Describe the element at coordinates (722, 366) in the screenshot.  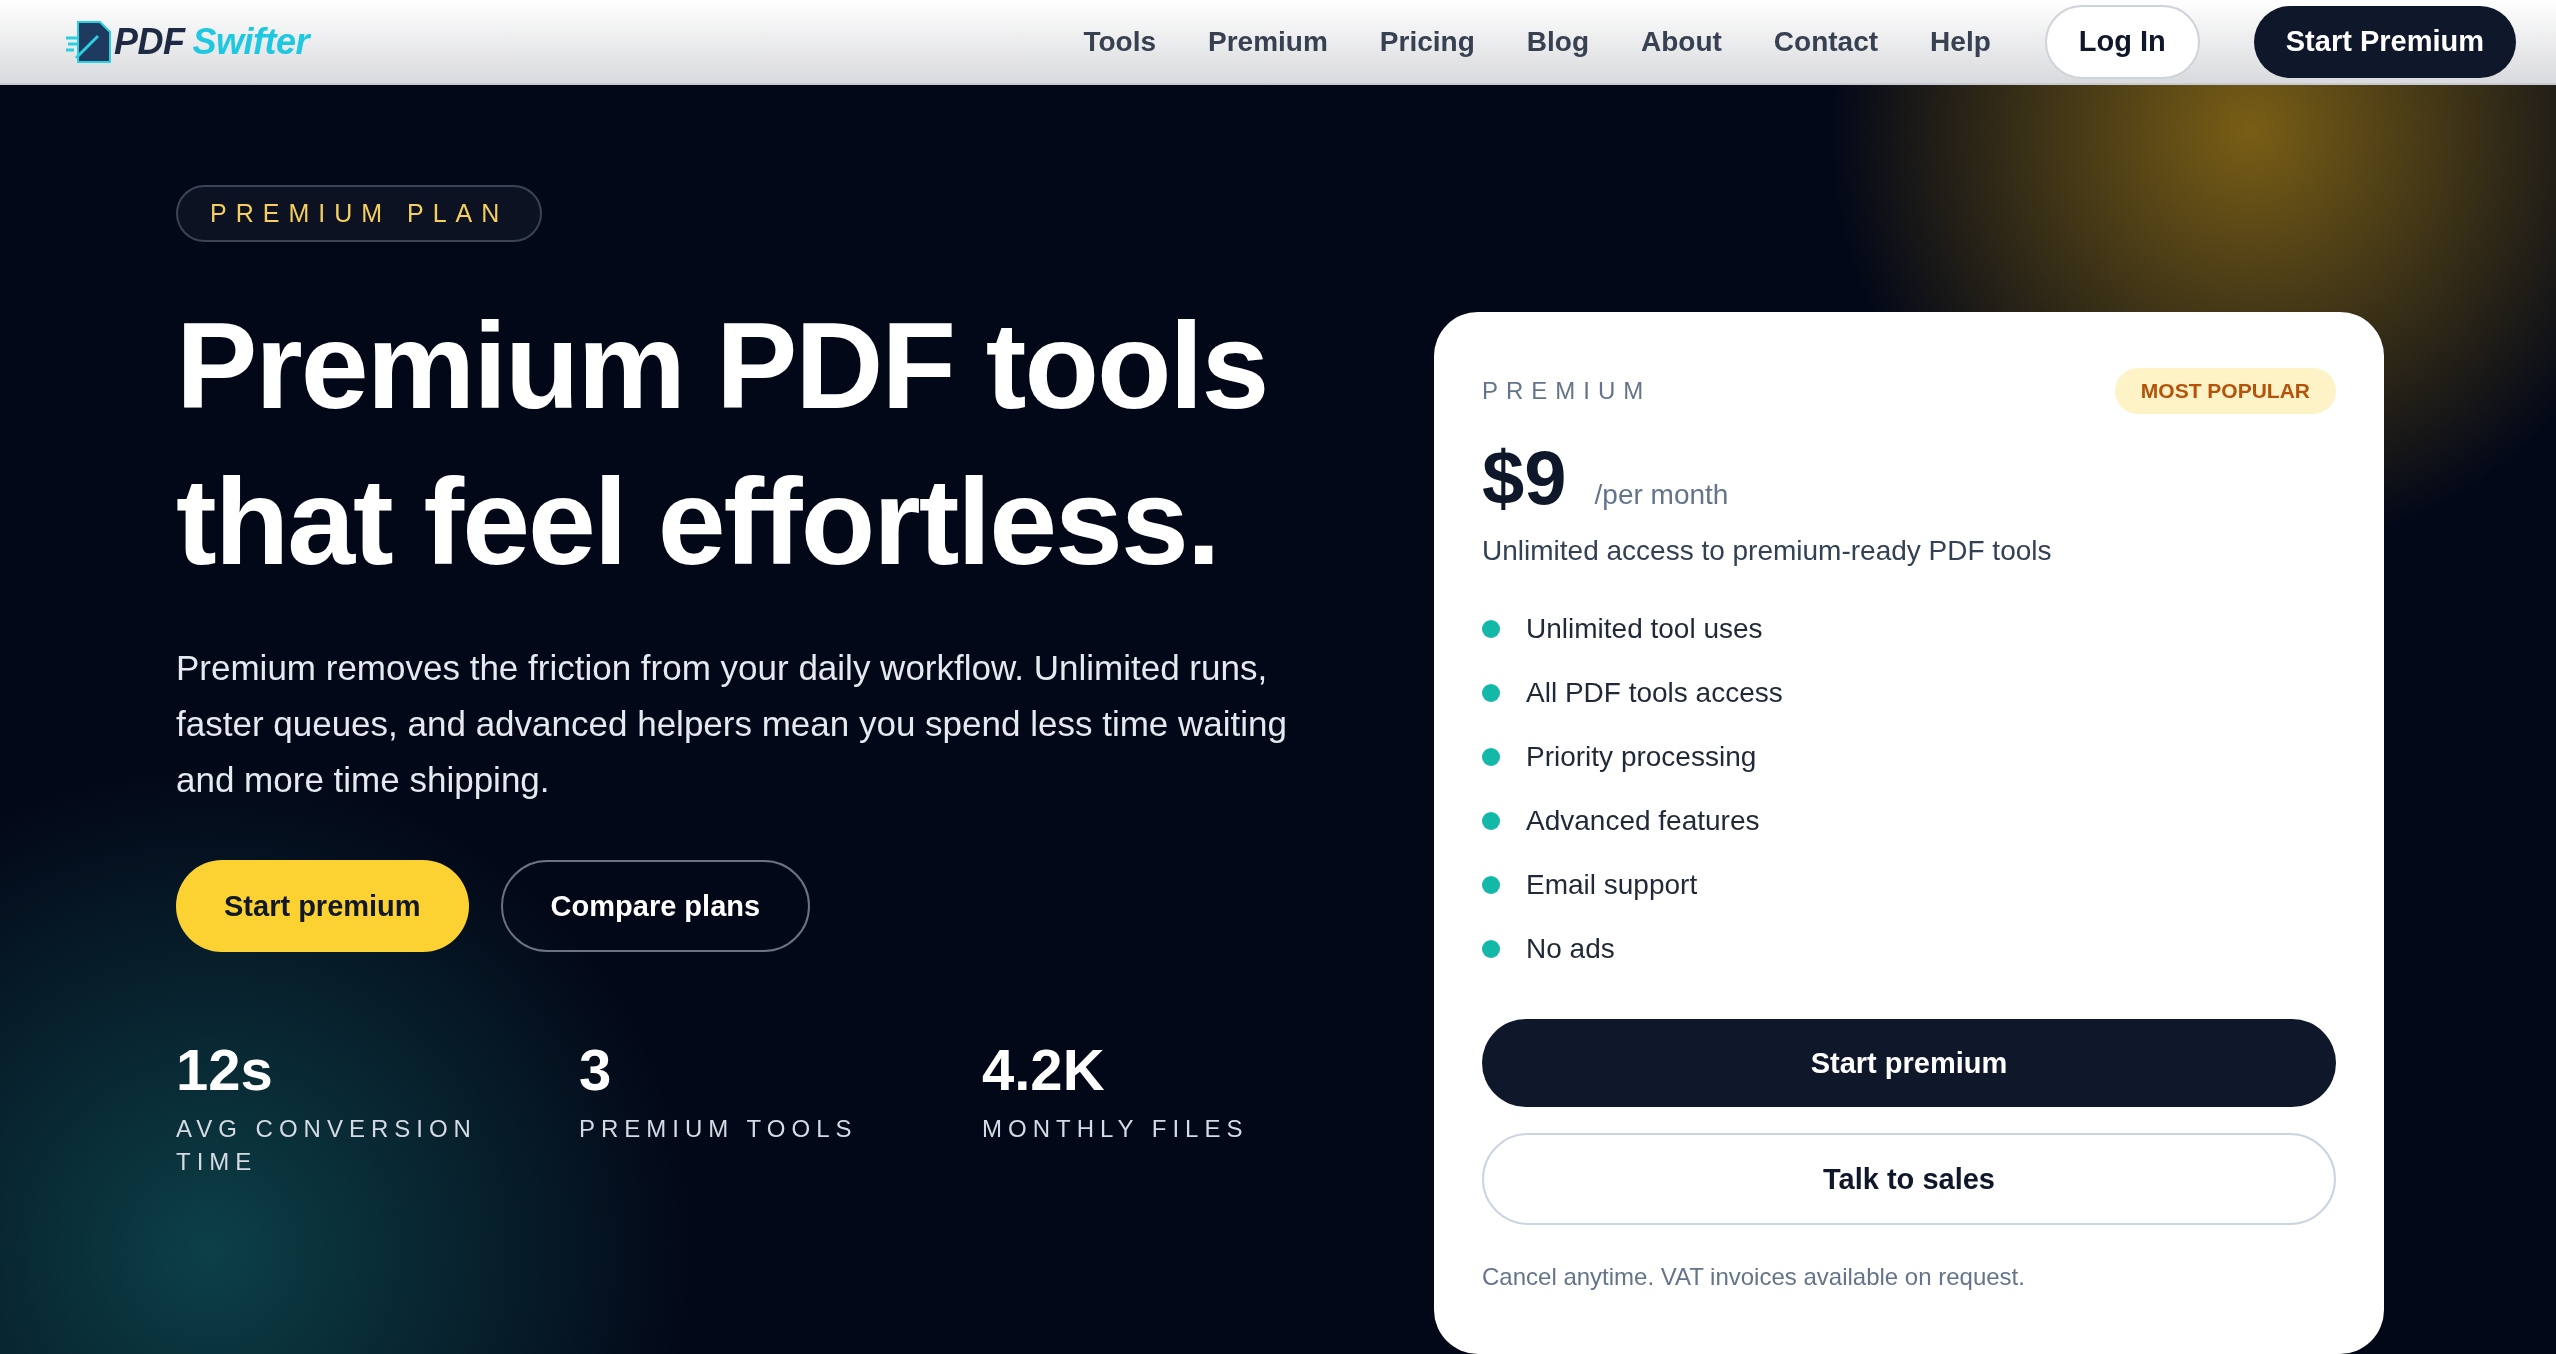
I see `hero-heading: Premium PDF tools` at that location.